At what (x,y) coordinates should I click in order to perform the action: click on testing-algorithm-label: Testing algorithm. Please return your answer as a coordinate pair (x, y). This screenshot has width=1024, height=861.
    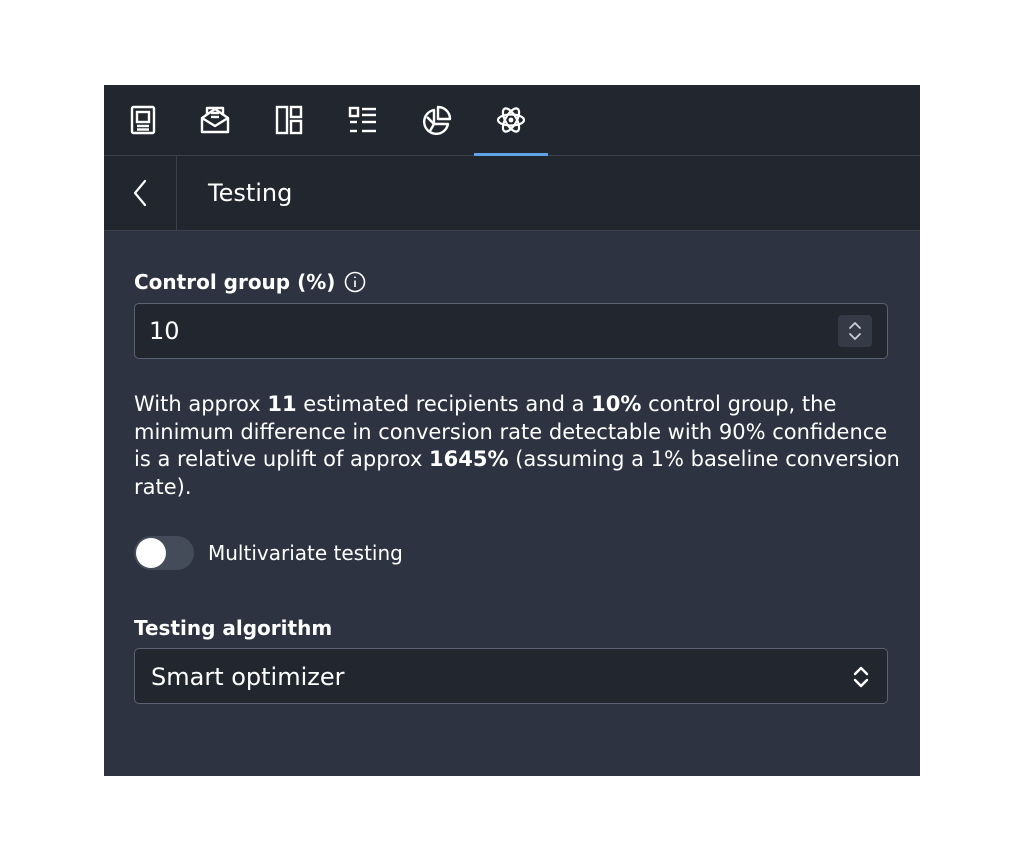
    Looking at the image, I should click on (233, 628).